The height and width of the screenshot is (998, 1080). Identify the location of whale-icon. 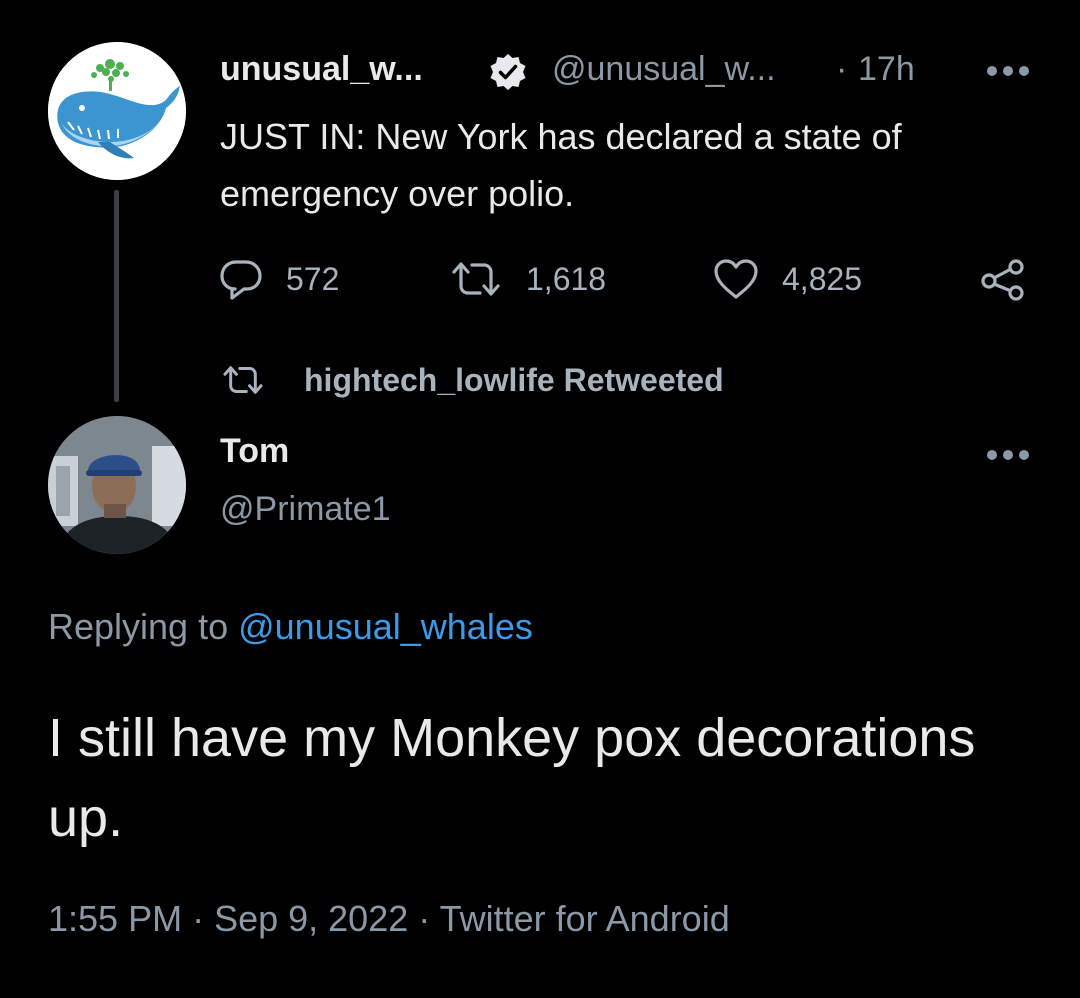
(117, 111).